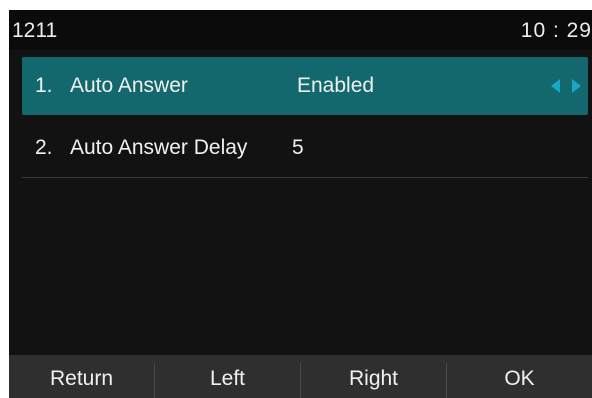  Describe the element at coordinates (81, 376) in the screenshot. I see `return-softkey: Return` at that location.